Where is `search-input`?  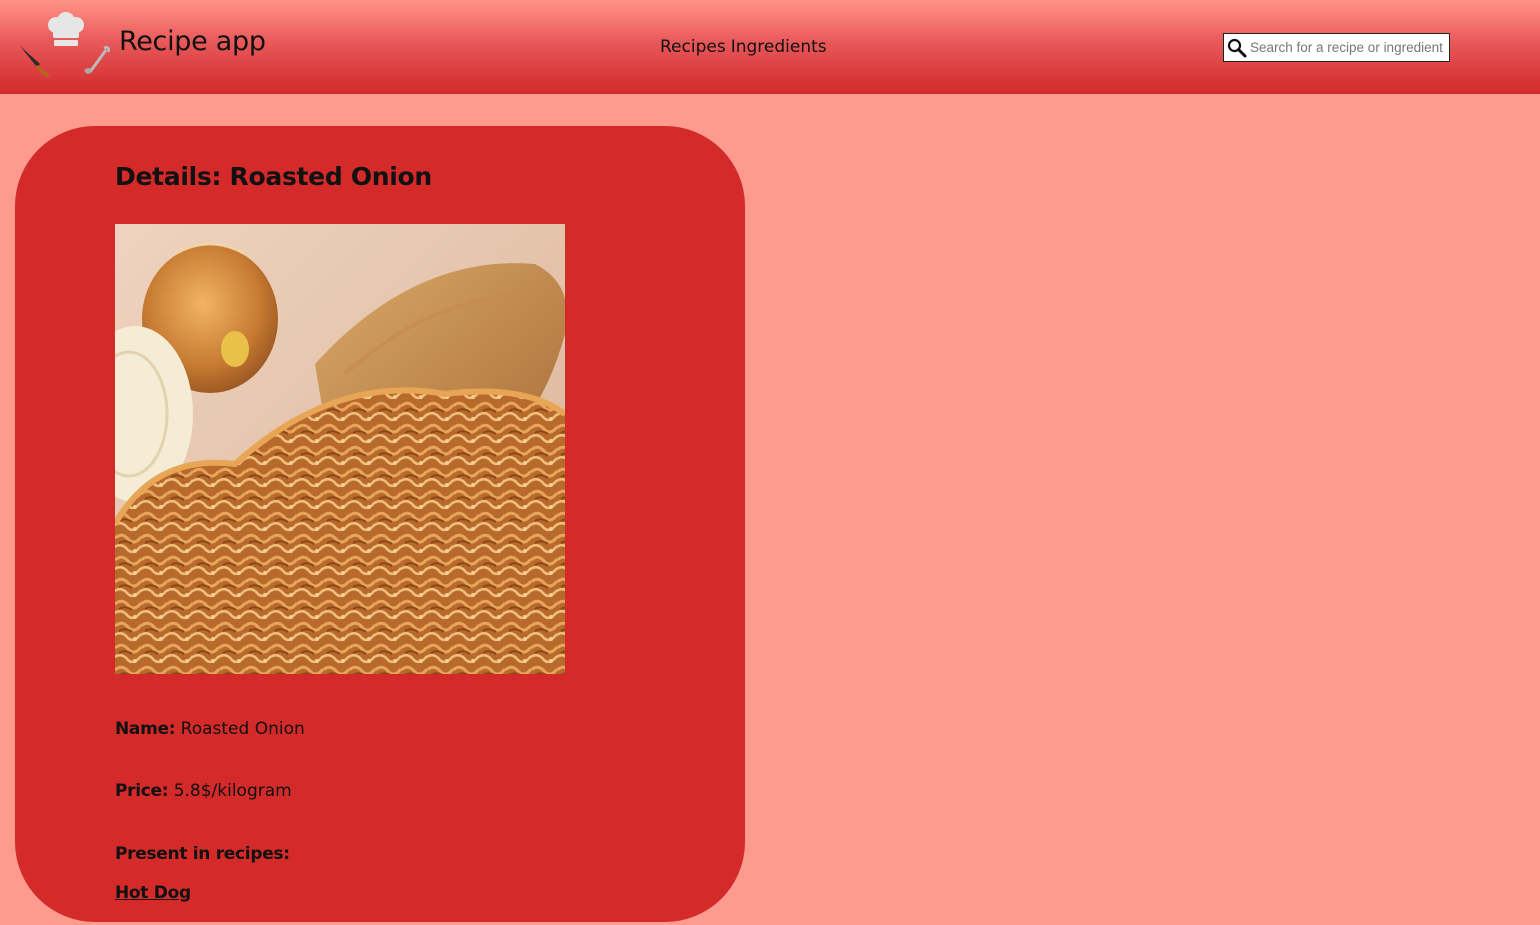 search-input is located at coordinates (1348, 47).